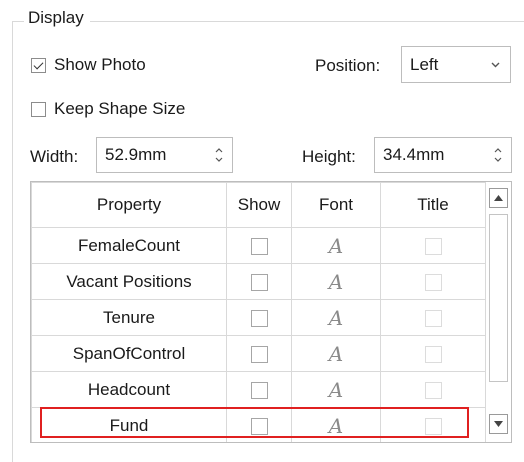  I want to click on table-header-row: Property Show Font Title, so click(258, 205).